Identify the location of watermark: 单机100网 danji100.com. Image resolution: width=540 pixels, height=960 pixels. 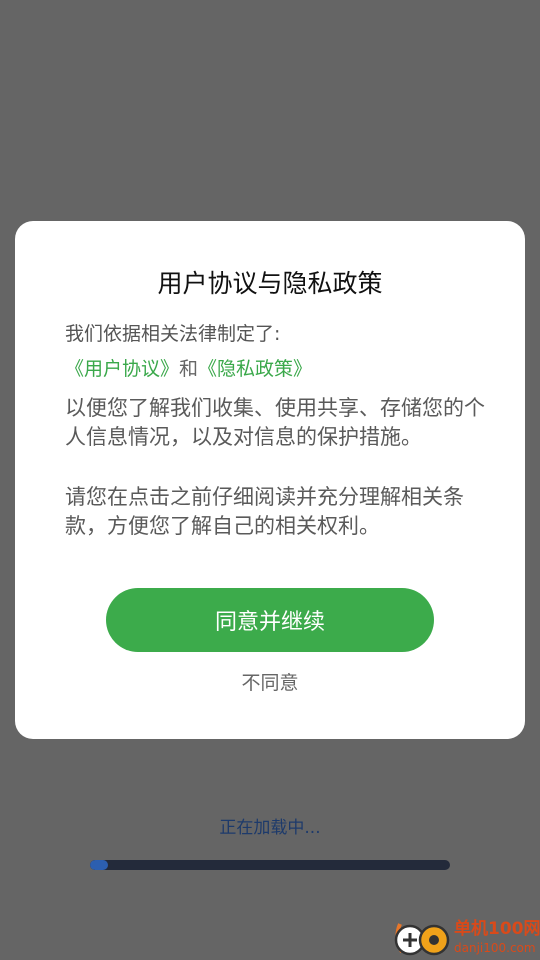
(466, 938).